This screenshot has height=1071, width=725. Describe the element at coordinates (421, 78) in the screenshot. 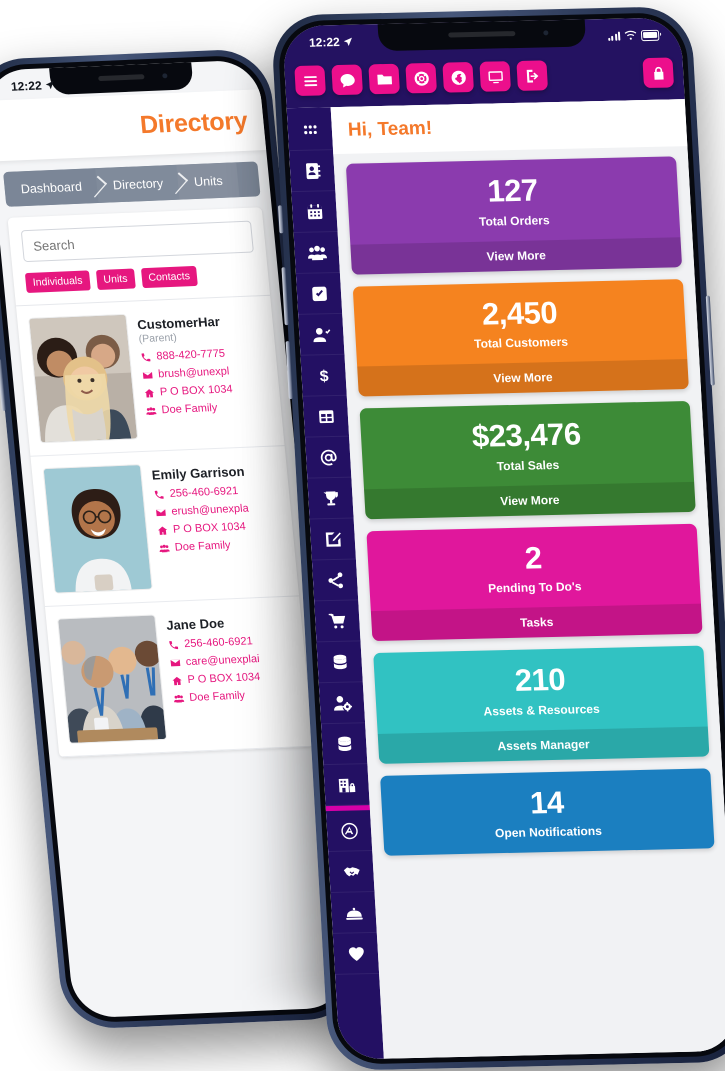

I see `support-button` at that location.